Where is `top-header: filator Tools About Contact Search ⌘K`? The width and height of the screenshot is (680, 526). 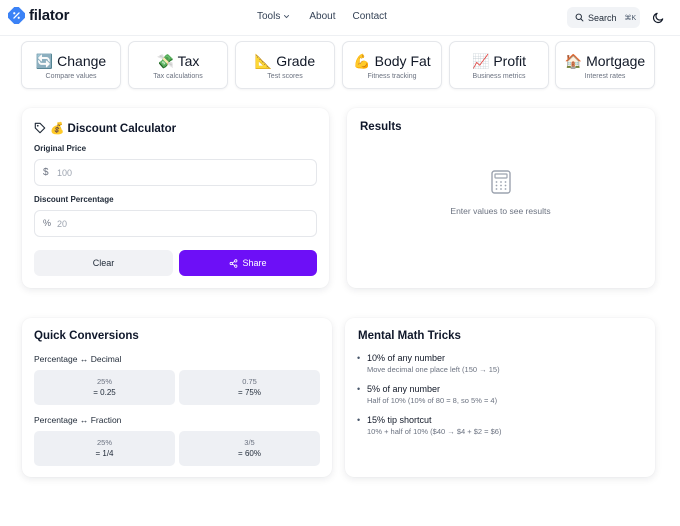
top-header: filator Tools About Contact Search ⌘K is located at coordinates (340, 18).